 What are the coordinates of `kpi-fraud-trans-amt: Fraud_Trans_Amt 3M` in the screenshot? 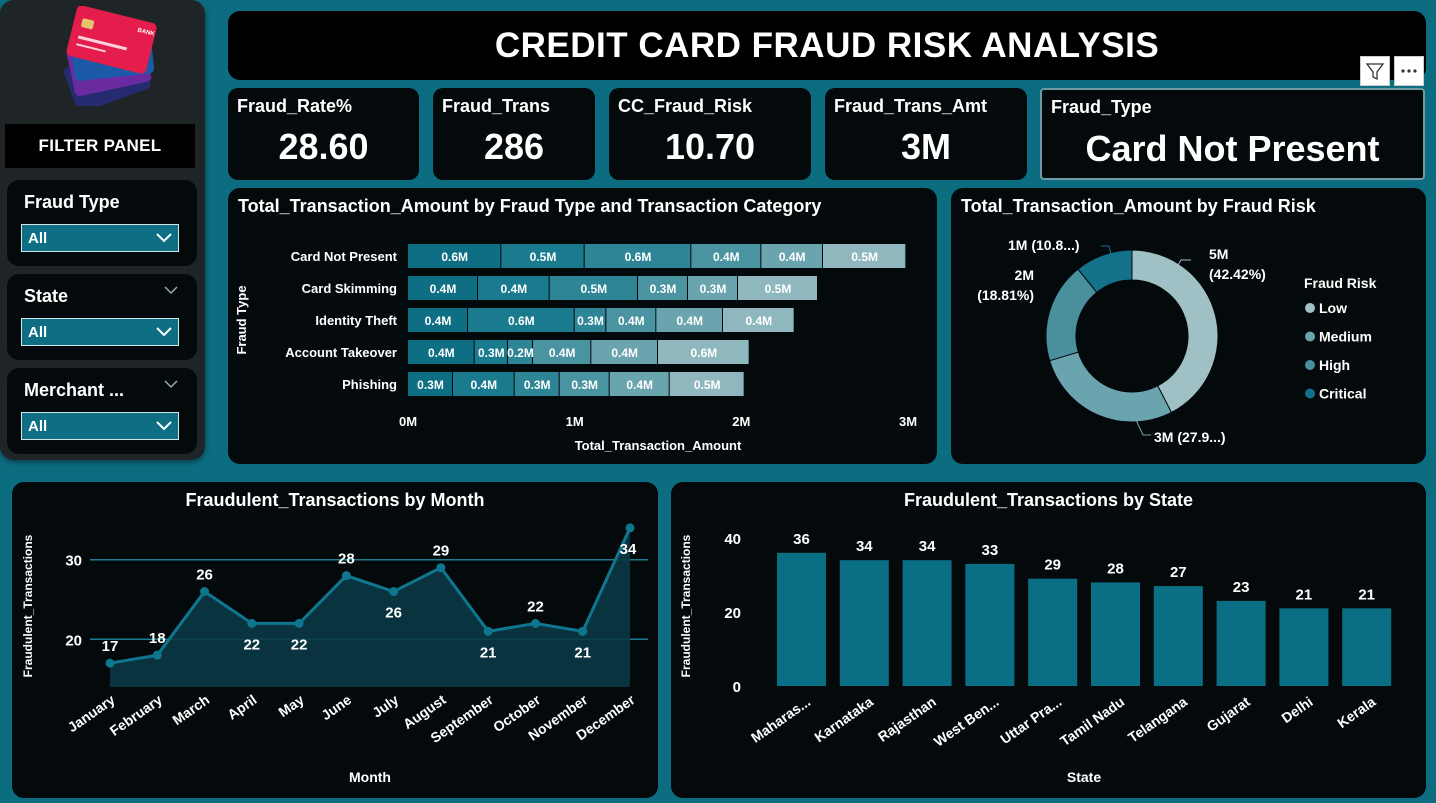 It's located at (926, 134).